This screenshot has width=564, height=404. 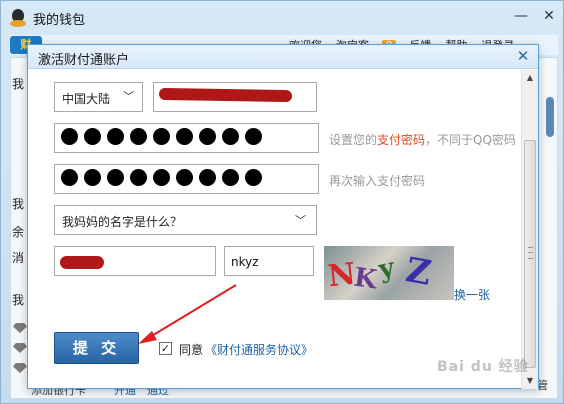 What do you see at coordinates (401, 140) in the screenshot?
I see `payment-password-link: 支付密码` at bounding box center [401, 140].